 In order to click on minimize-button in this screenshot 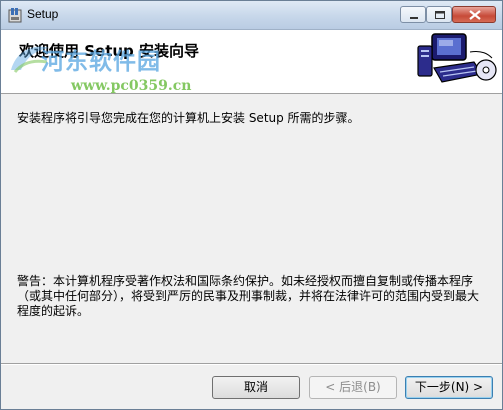, I will do `click(413, 14)`.